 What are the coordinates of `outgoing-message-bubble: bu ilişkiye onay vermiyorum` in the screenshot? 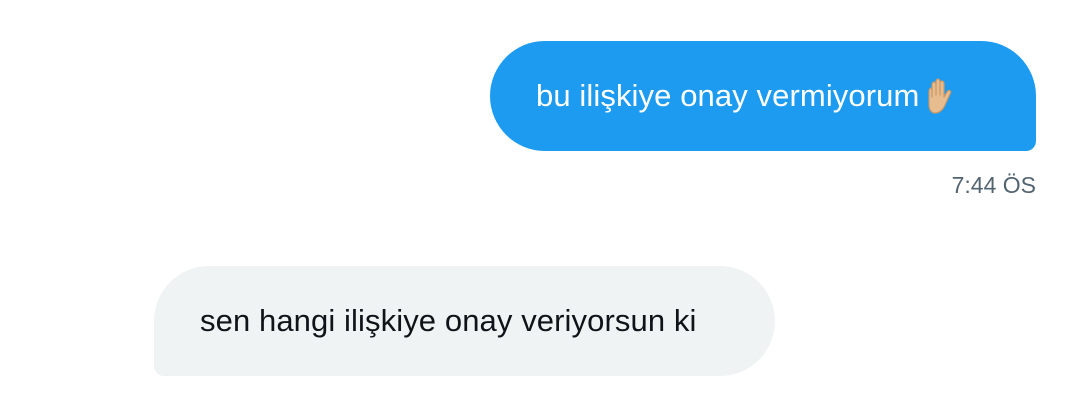 It's located at (763, 96).